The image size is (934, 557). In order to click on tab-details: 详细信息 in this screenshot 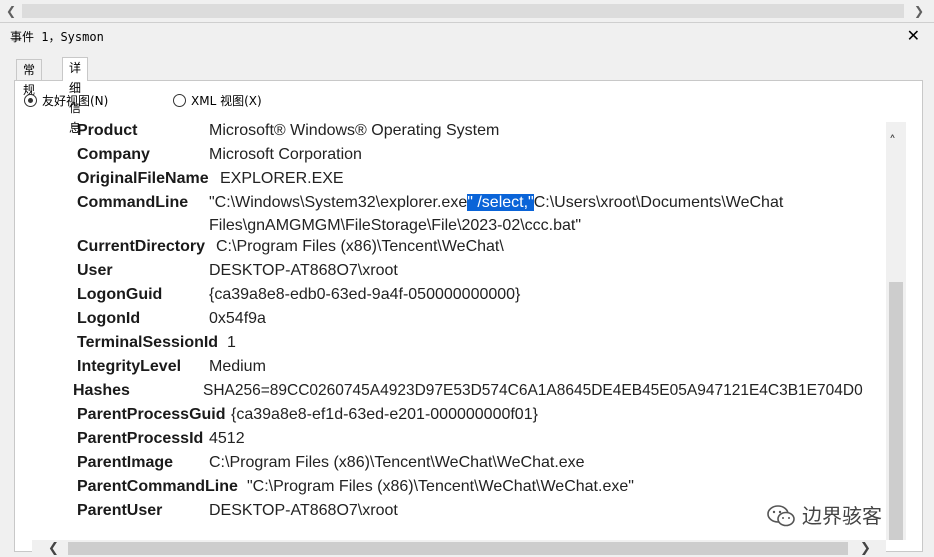, I will do `click(75, 96)`.